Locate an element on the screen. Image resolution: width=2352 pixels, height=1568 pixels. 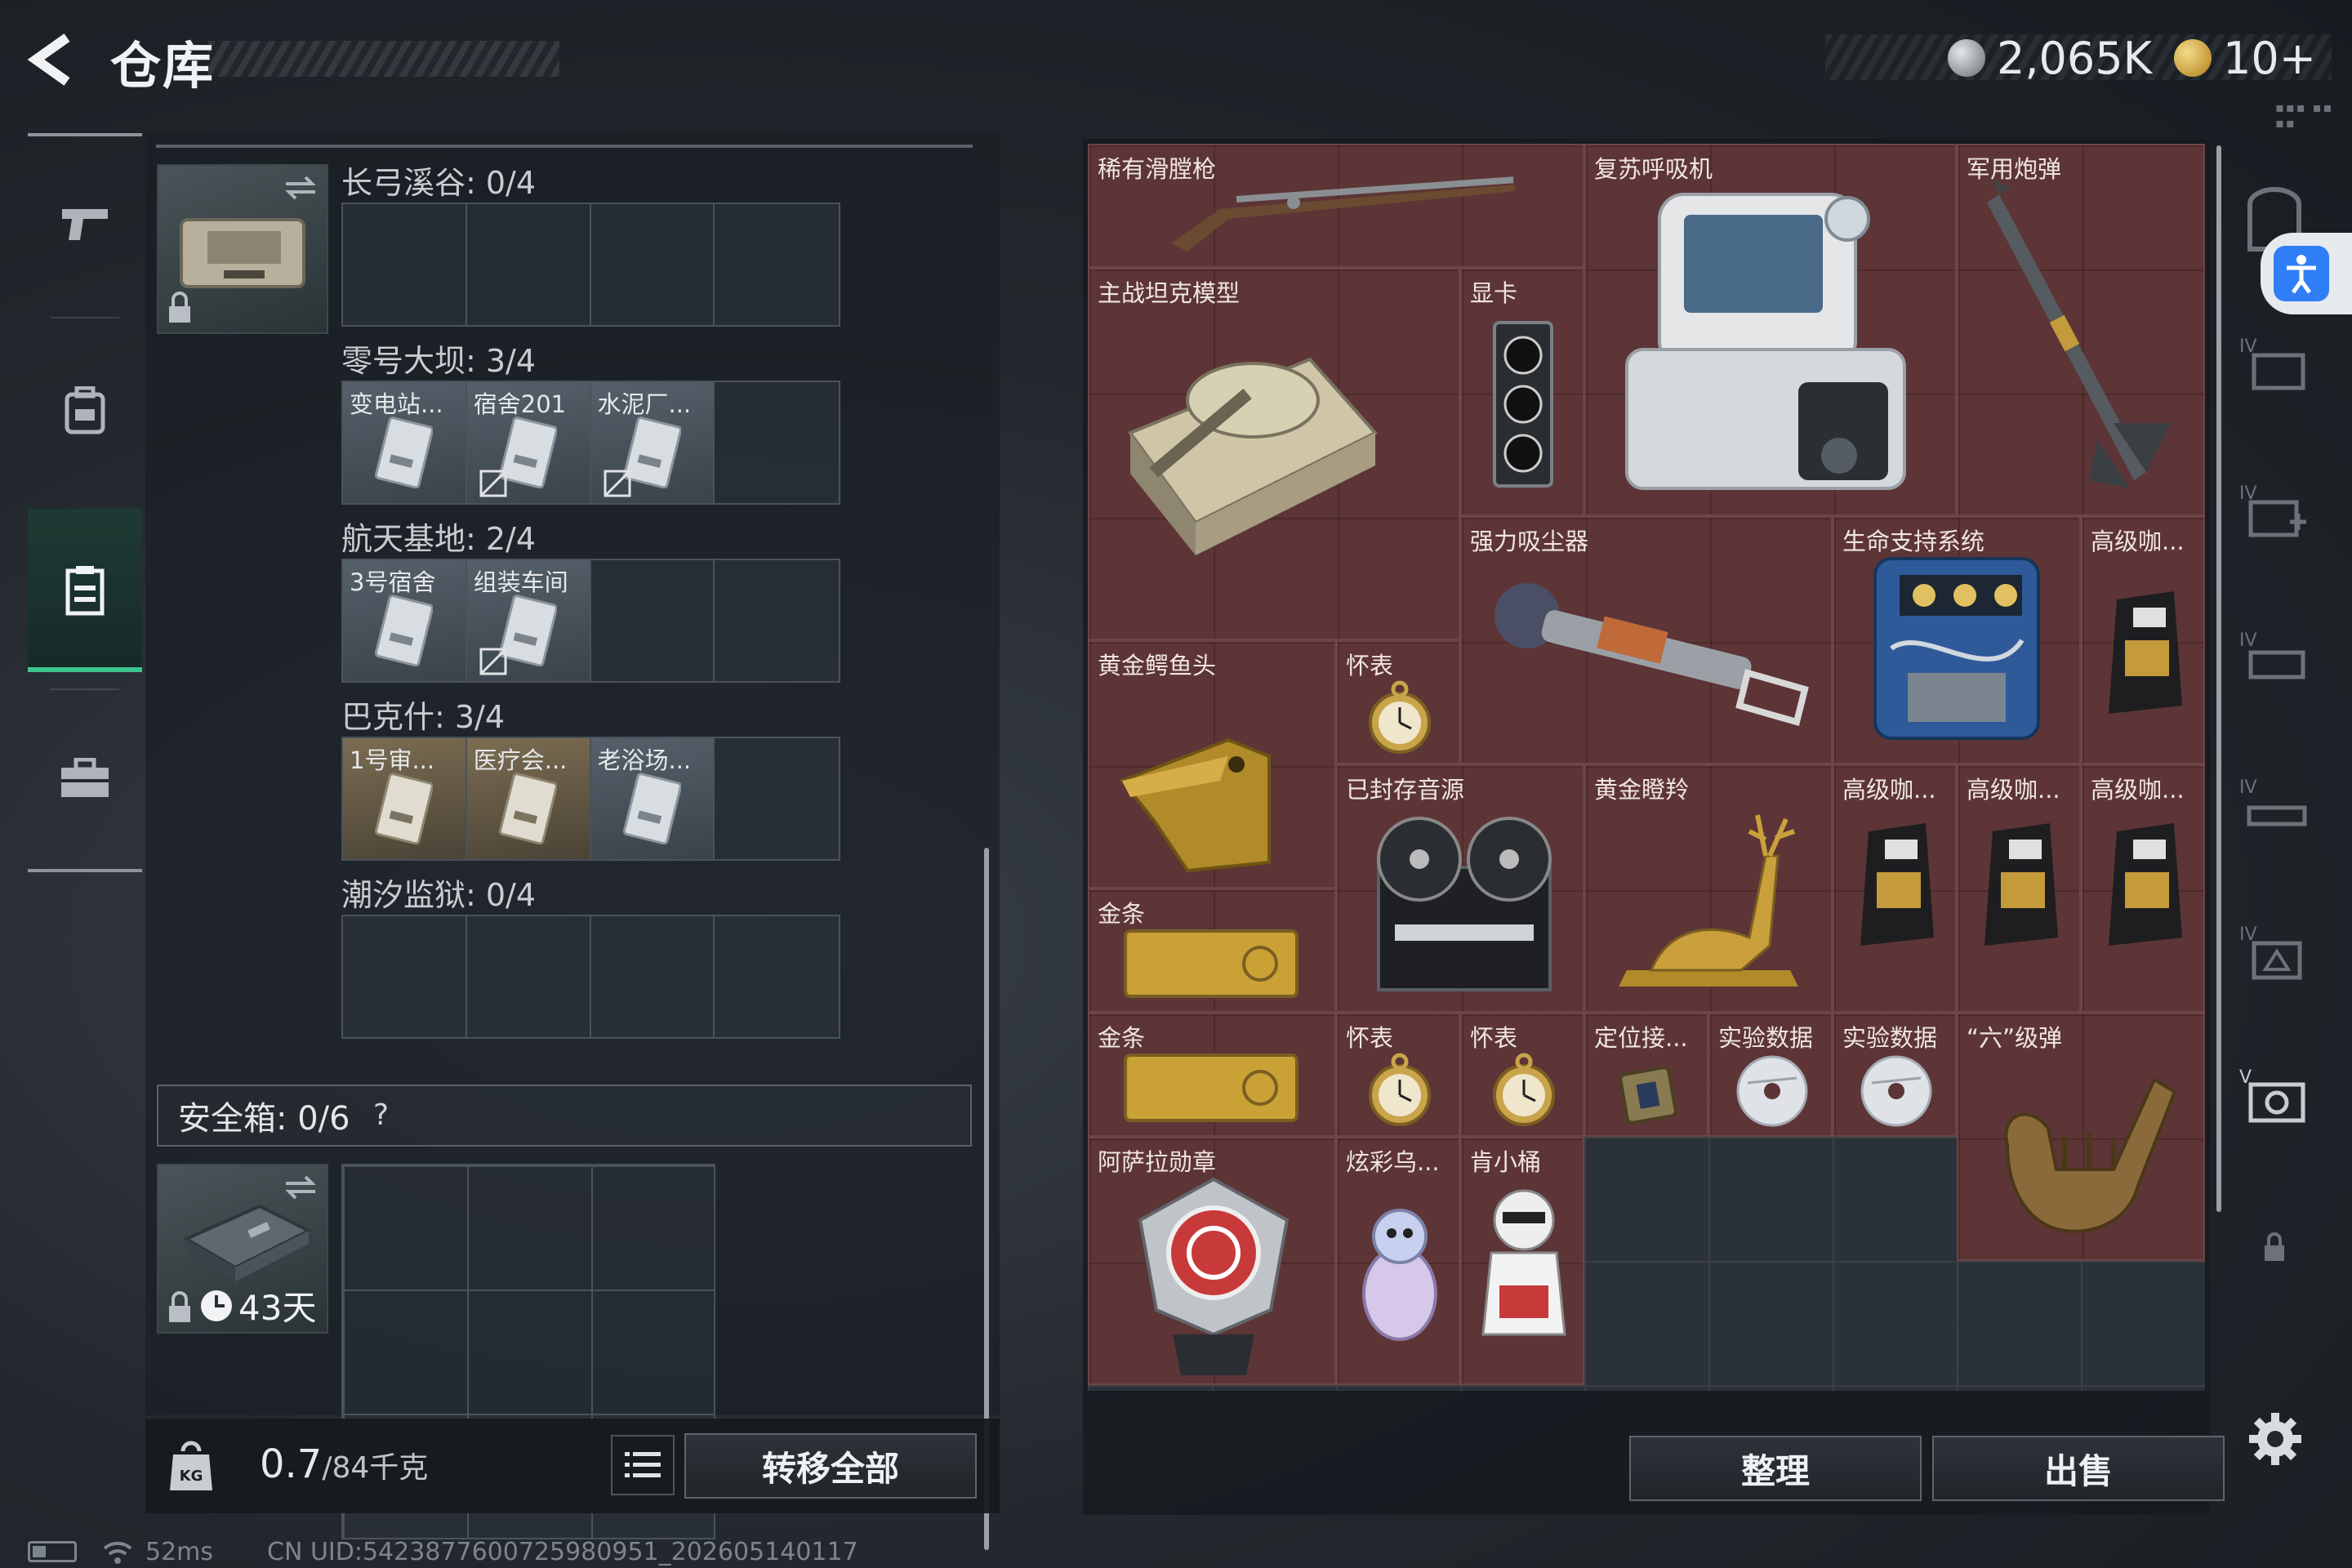
weight-icon: KG is located at coordinates (191, 1465).